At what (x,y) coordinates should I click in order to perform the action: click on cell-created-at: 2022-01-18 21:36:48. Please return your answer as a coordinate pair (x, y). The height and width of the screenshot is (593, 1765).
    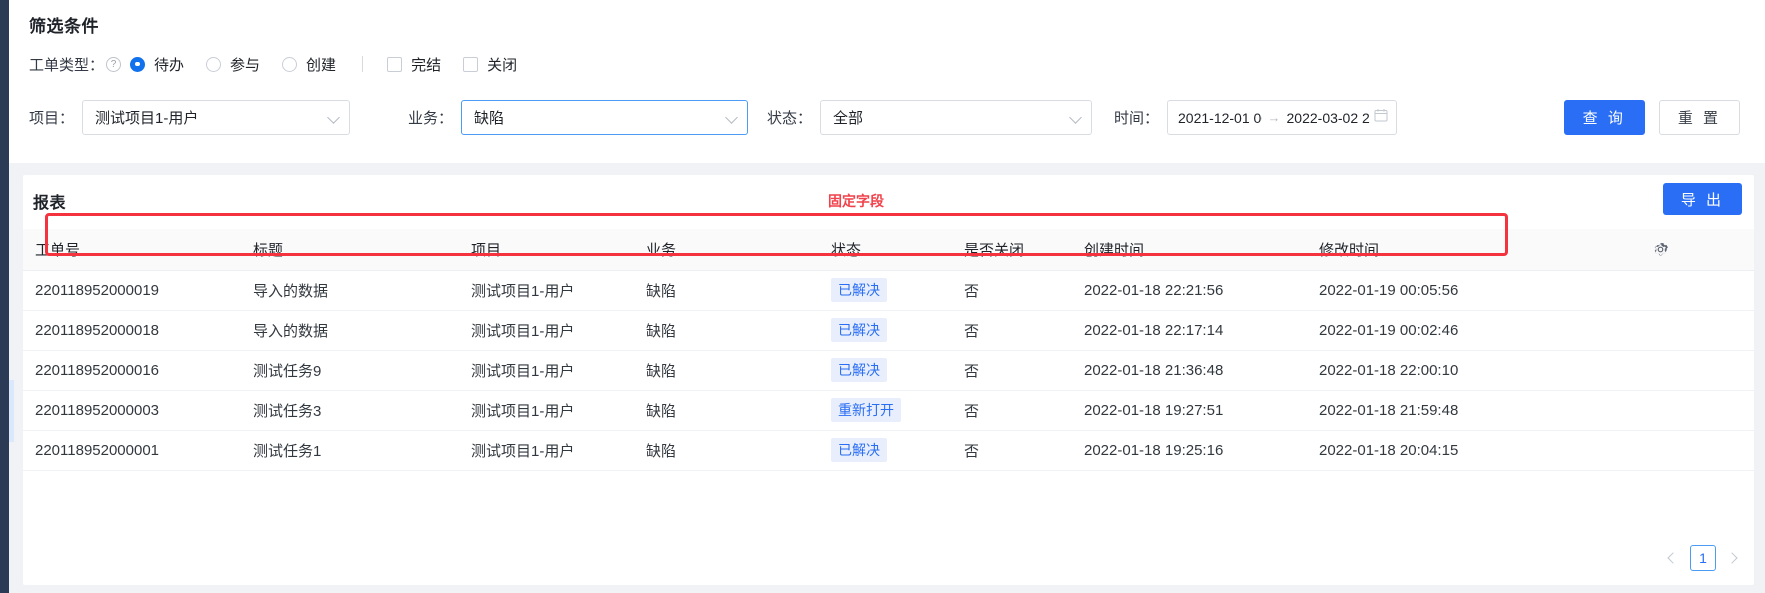
    Looking at the image, I should click on (1189, 370).